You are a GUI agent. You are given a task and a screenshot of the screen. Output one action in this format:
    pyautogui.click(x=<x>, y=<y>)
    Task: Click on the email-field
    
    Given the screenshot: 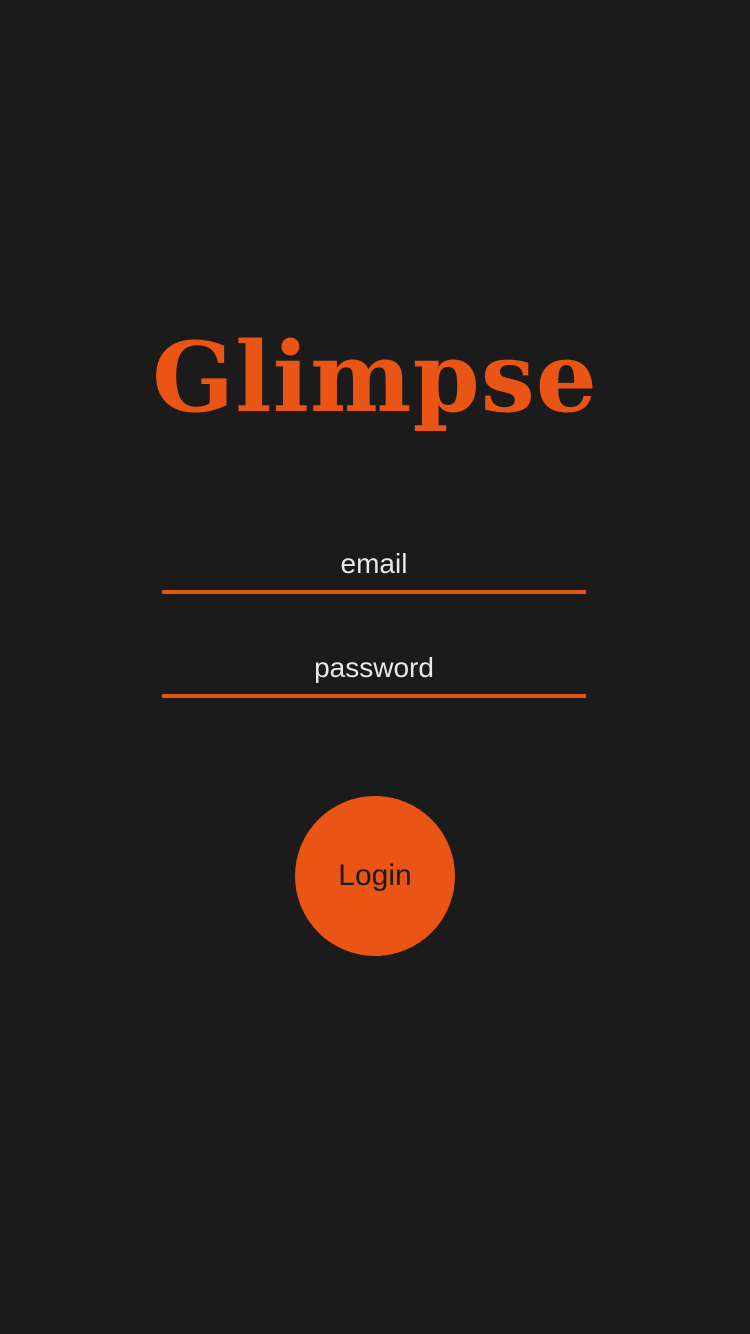 What is the action you would take?
    pyautogui.click(x=374, y=560)
    